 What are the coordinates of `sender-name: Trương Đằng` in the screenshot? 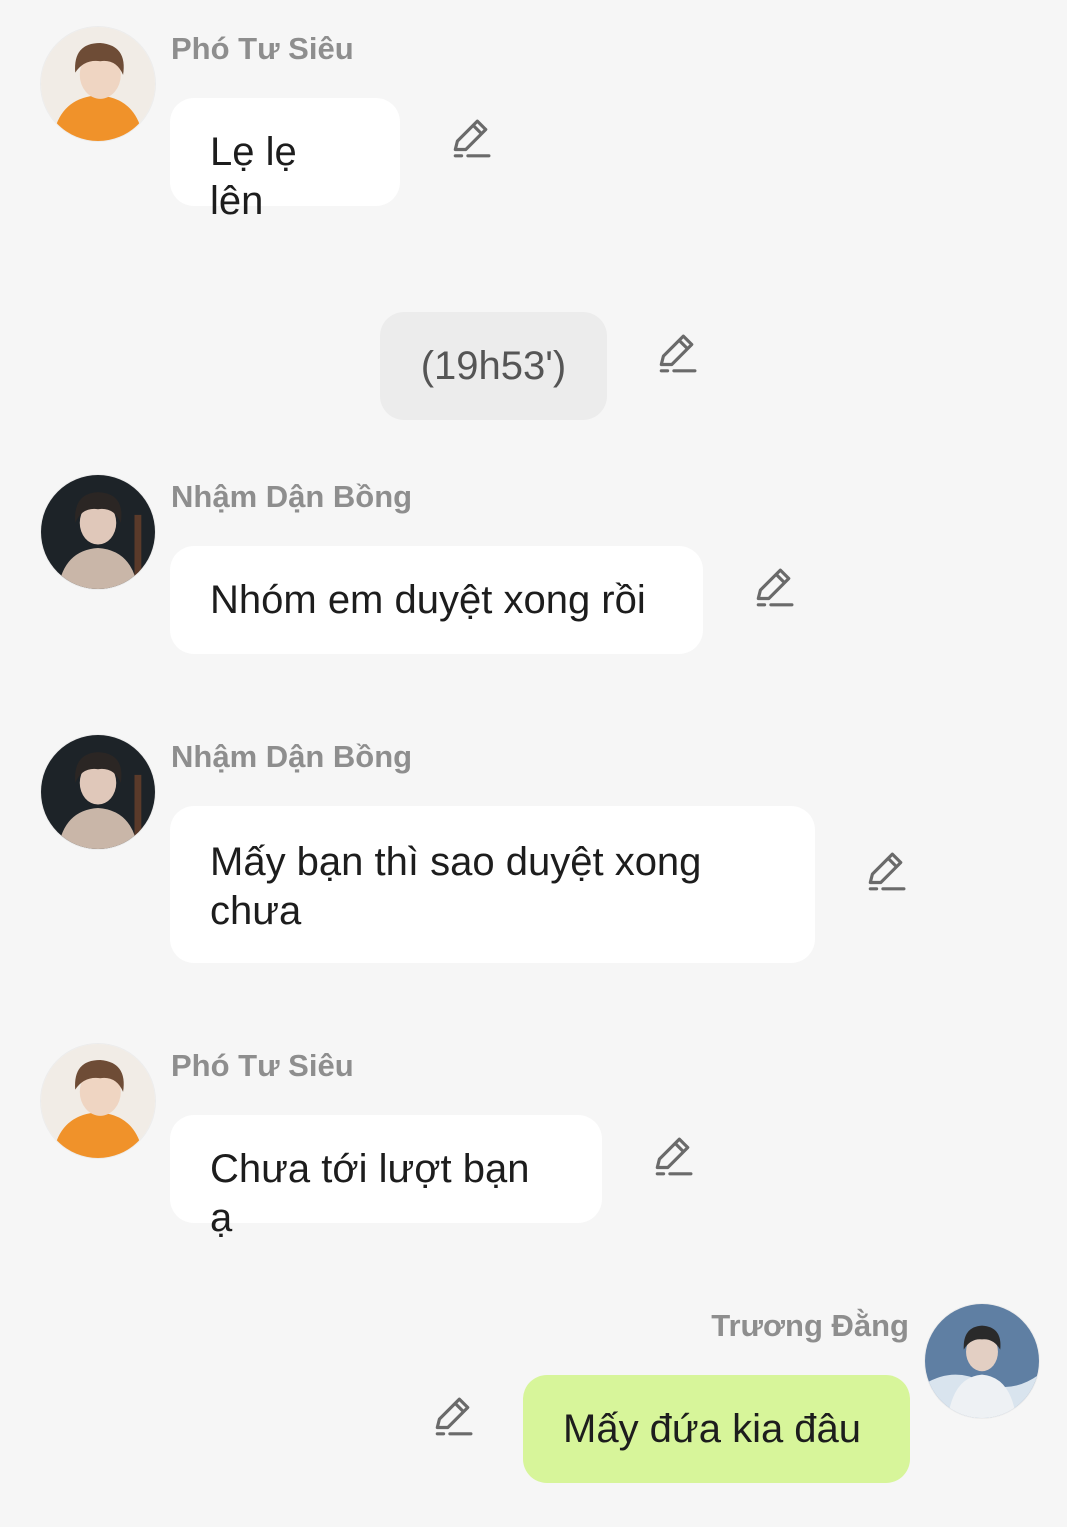 It's located at (810, 1325).